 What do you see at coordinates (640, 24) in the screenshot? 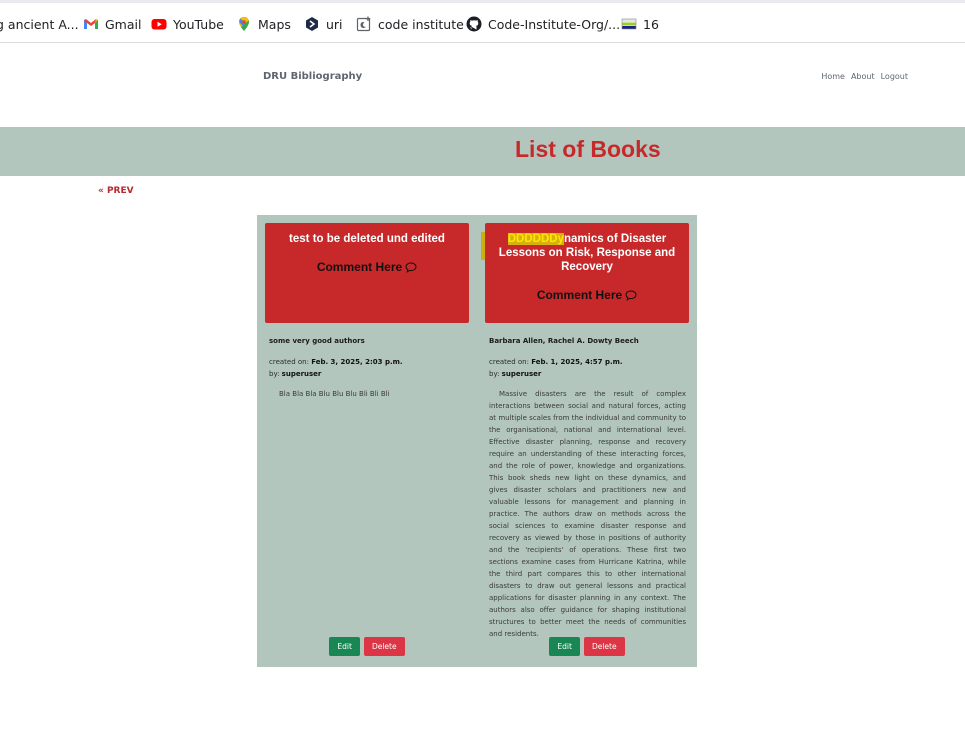
I see `bookmark-folder-16: 16` at bounding box center [640, 24].